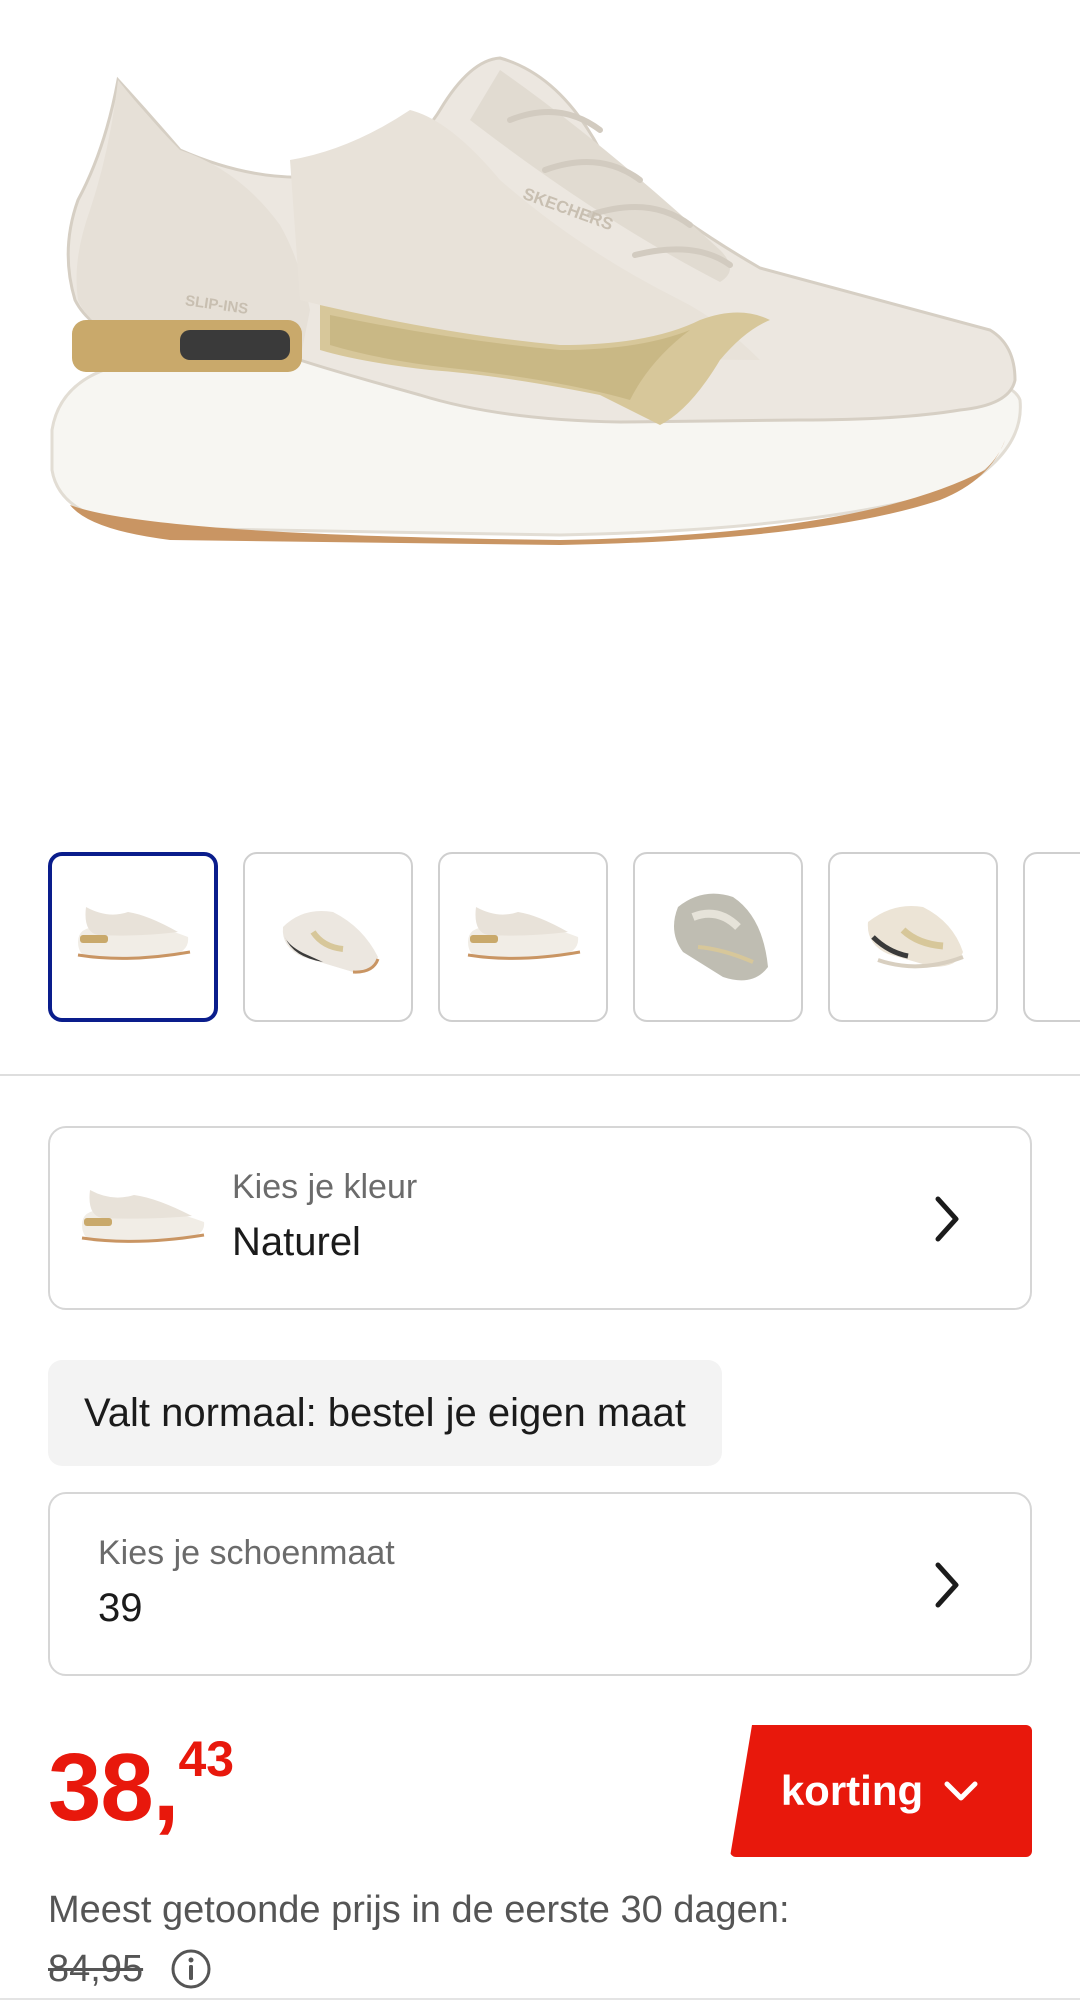 The width and height of the screenshot is (1080, 2008). Describe the element at coordinates (852, 1790) in the screenshot. I see `discount-button-label: korting` at that location.